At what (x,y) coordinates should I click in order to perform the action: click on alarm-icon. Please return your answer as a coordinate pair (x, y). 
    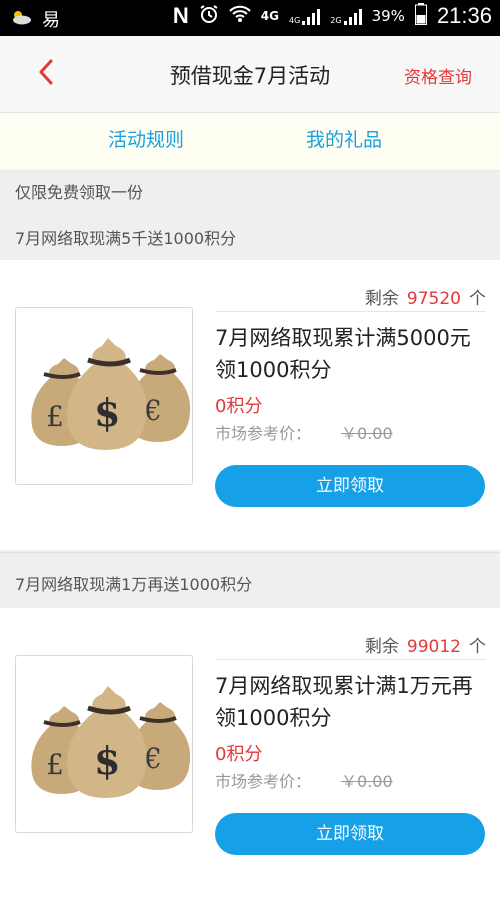
    Looking at the image, I should click on (209, 16).